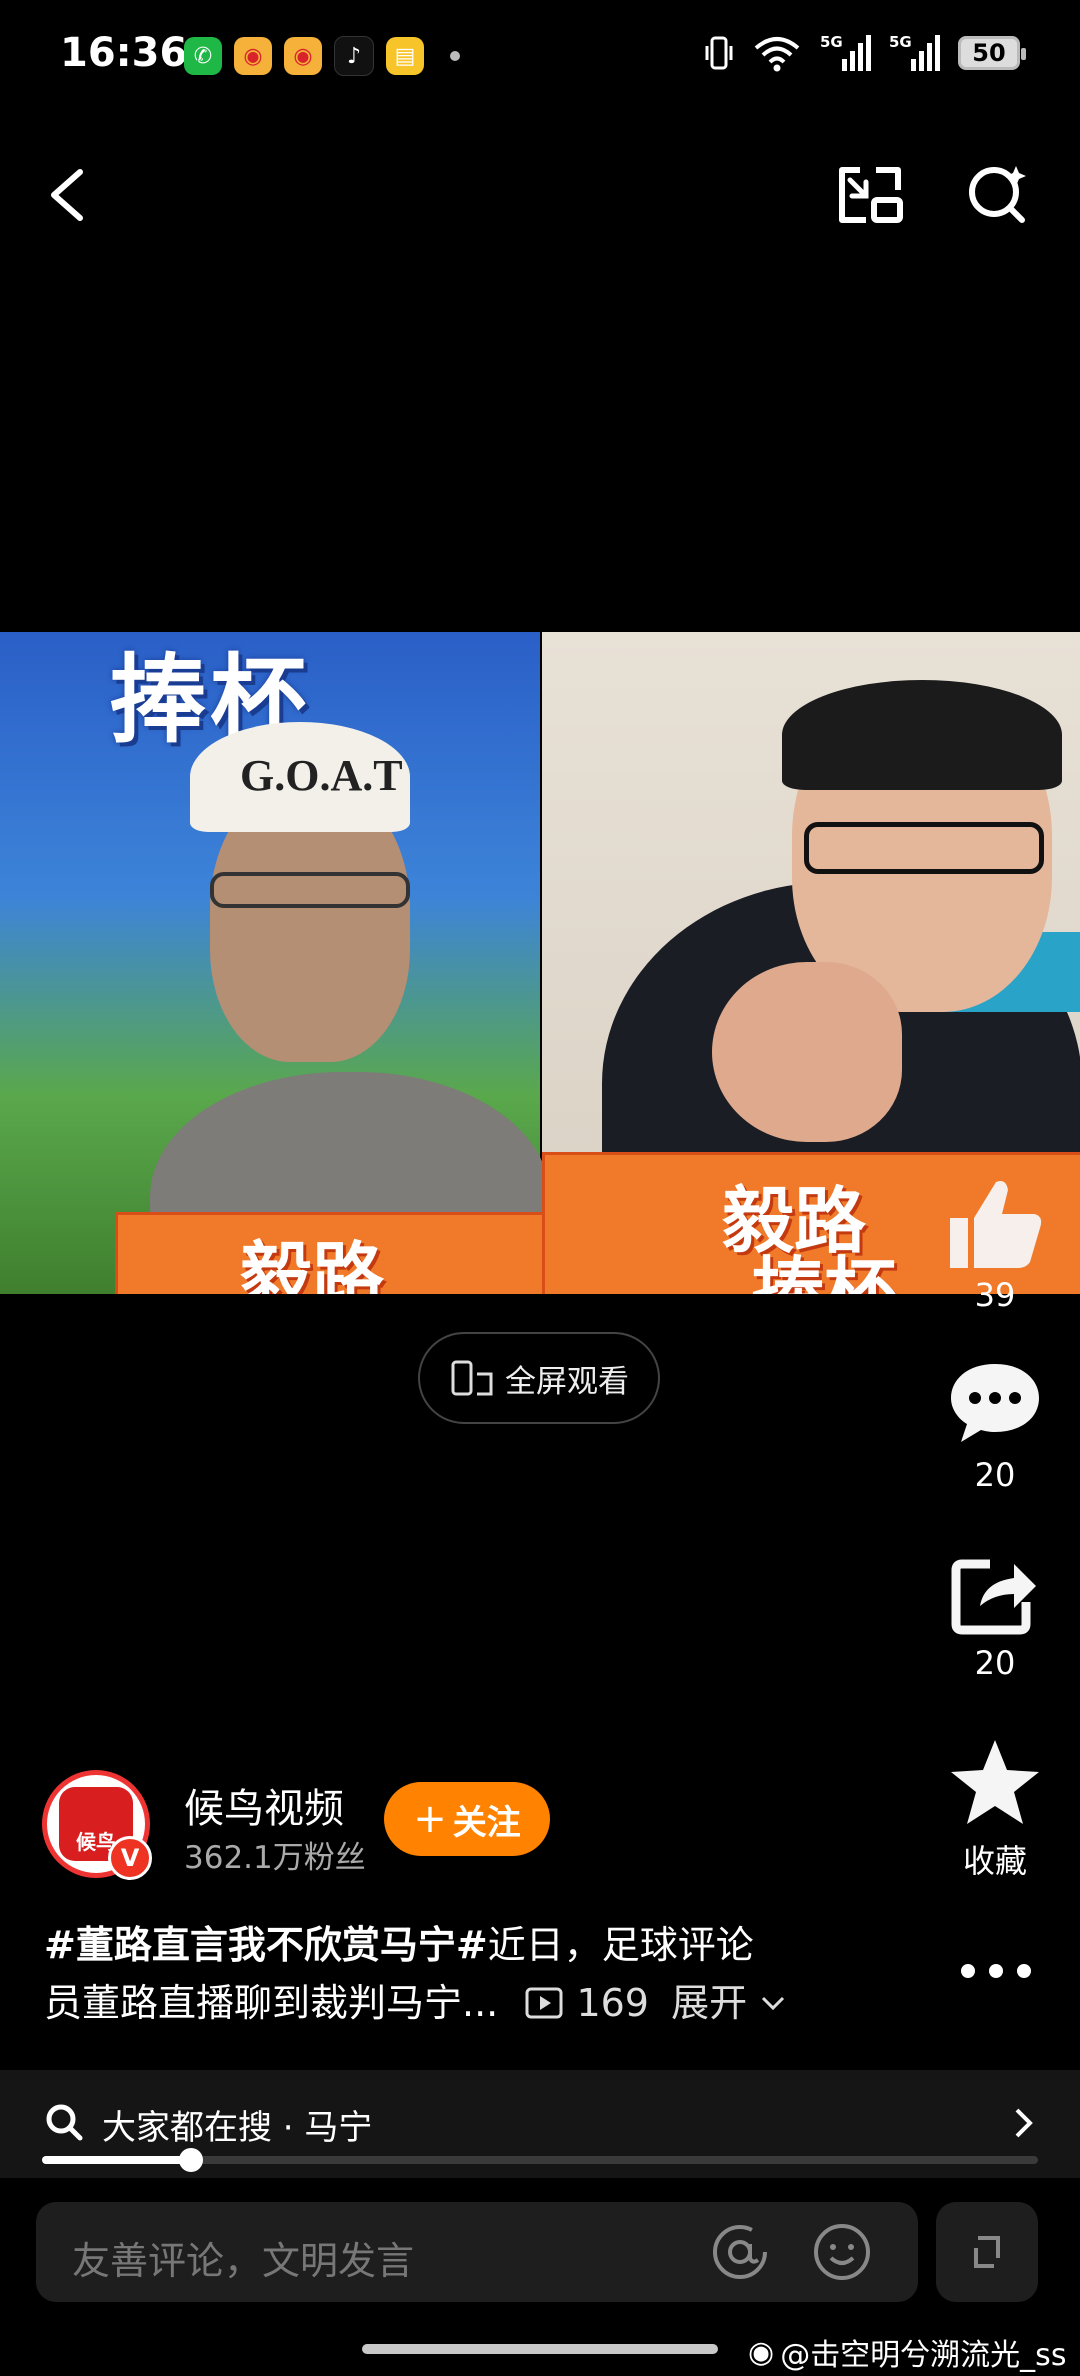 The height and width of the screenshot is (2376, 1080). What do you see at coordinates (777, 54) in the screenshot?
I see `wifi-icon` at bounding box center [777, 54].